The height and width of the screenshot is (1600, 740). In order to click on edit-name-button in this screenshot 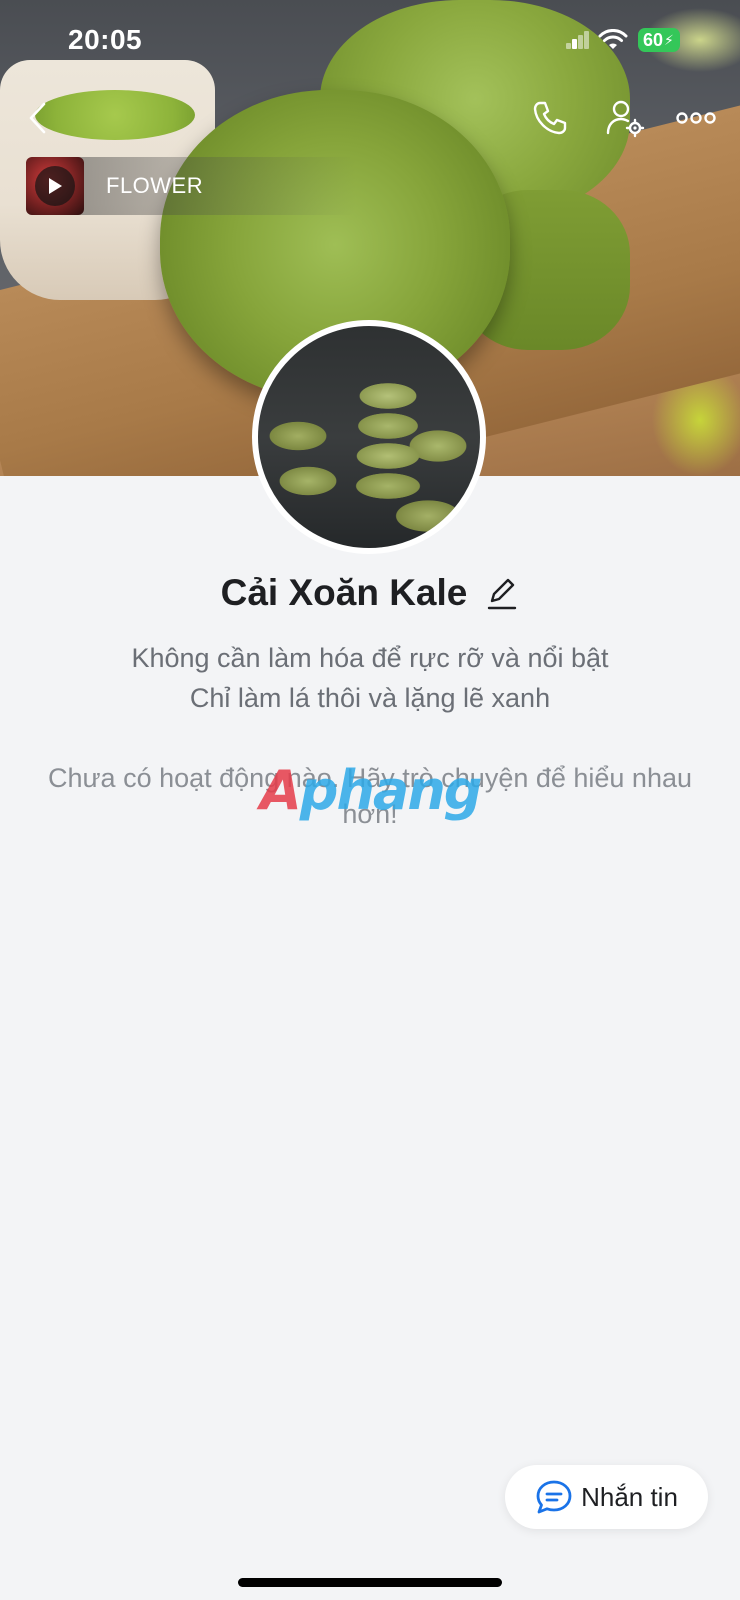, I will do `click(502, 593)`.